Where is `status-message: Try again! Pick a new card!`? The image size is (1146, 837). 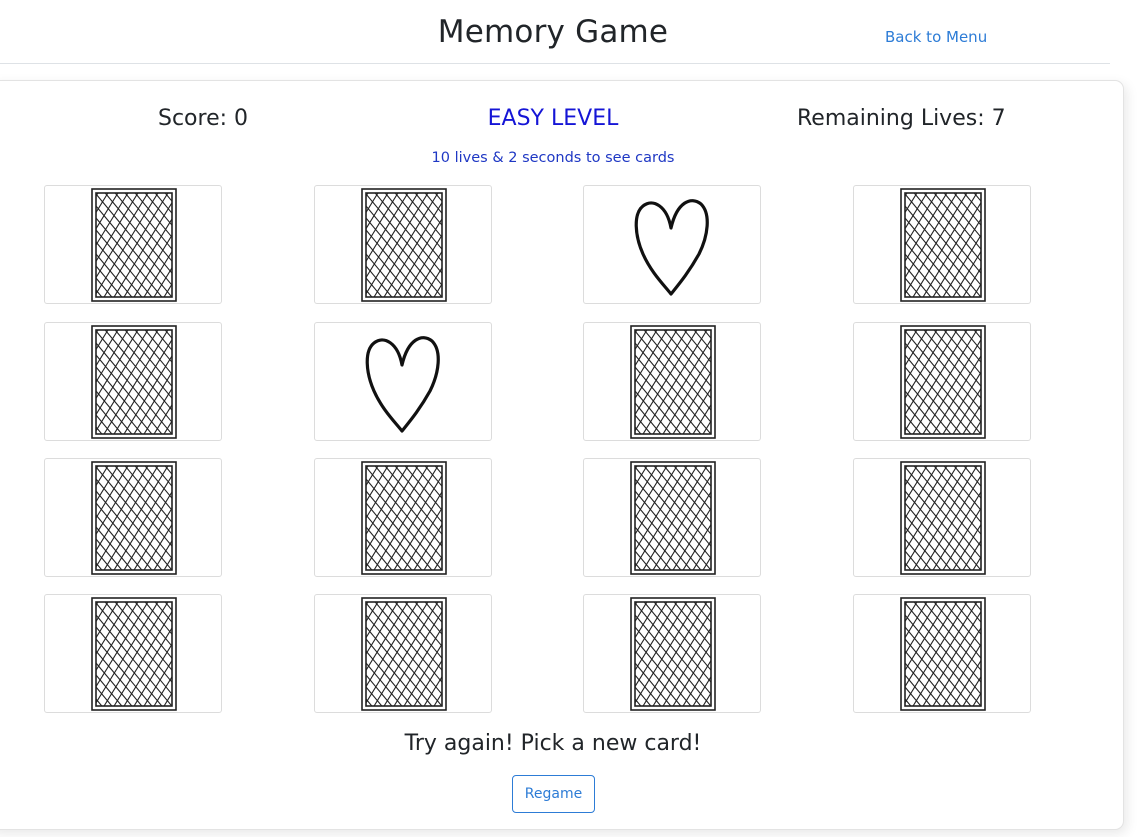
status-message: Try again! Pick a new card! is located at coordinates (553, 743).